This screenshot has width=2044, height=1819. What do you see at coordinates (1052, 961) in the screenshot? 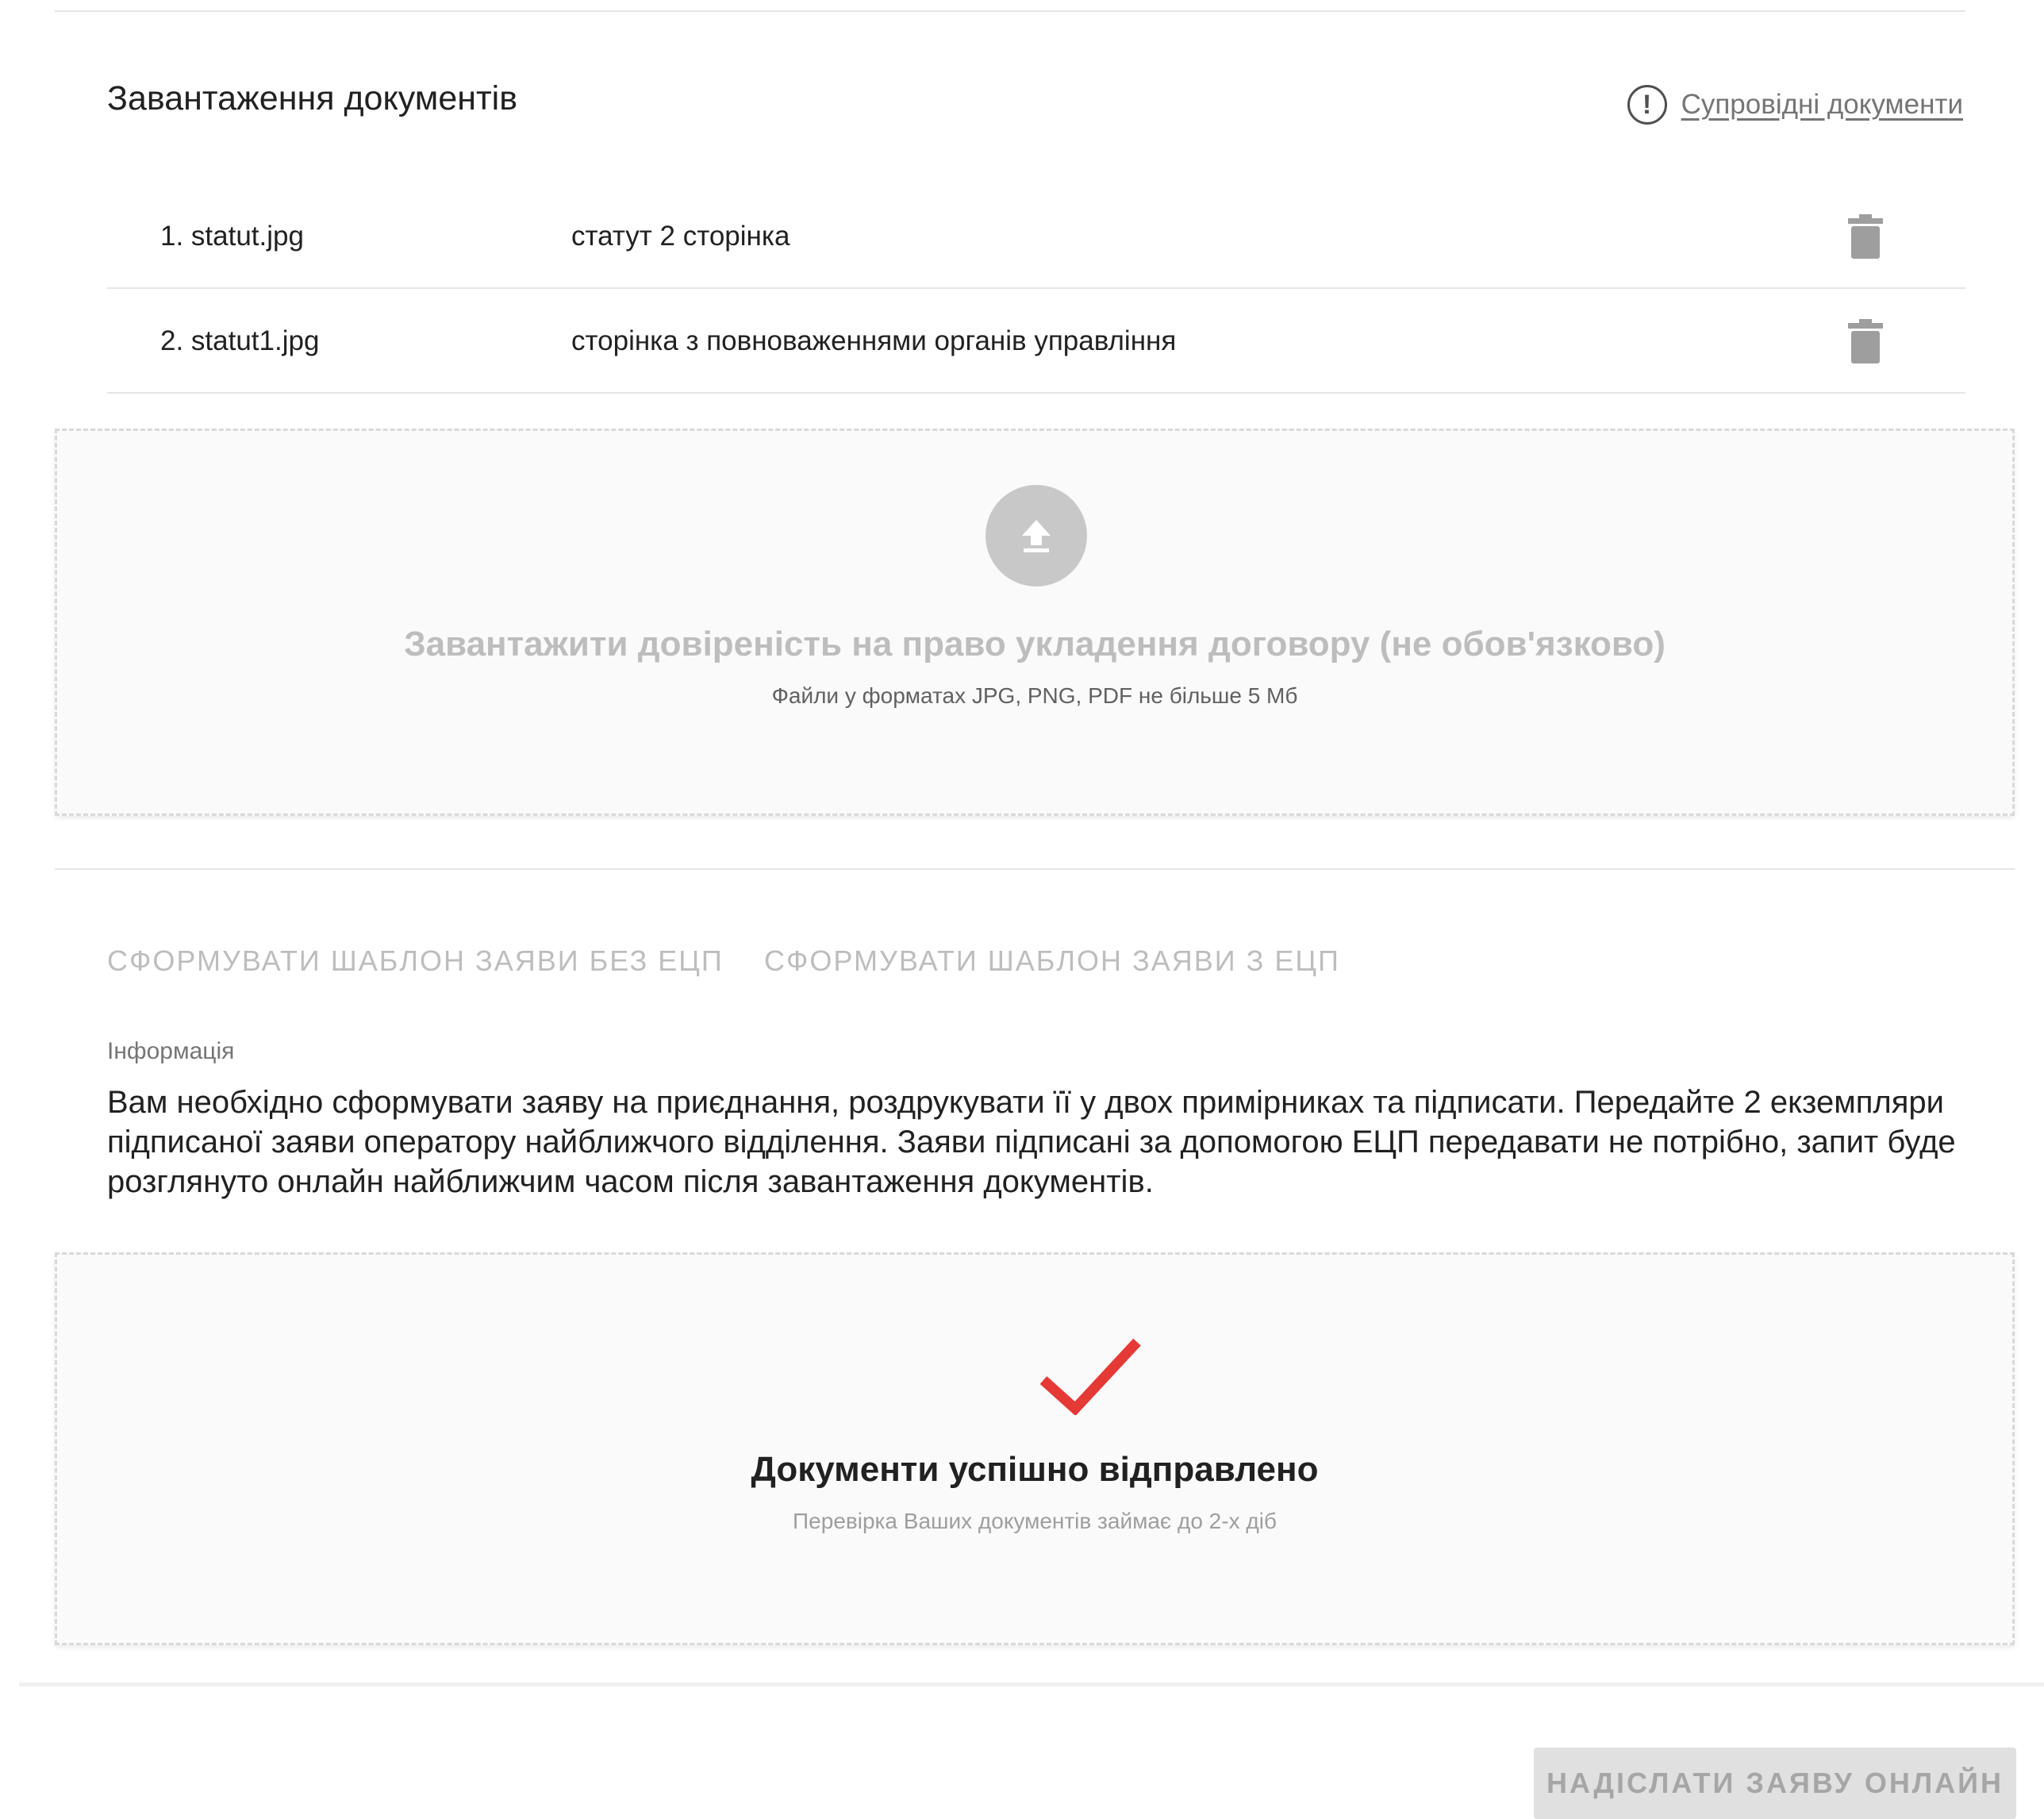
I see `generate-template-with-signature-button: СФОРМУВАТИ ШАБЛОН ЗАЯВИ З ЕЦП` at bounding box center [1052, 961].